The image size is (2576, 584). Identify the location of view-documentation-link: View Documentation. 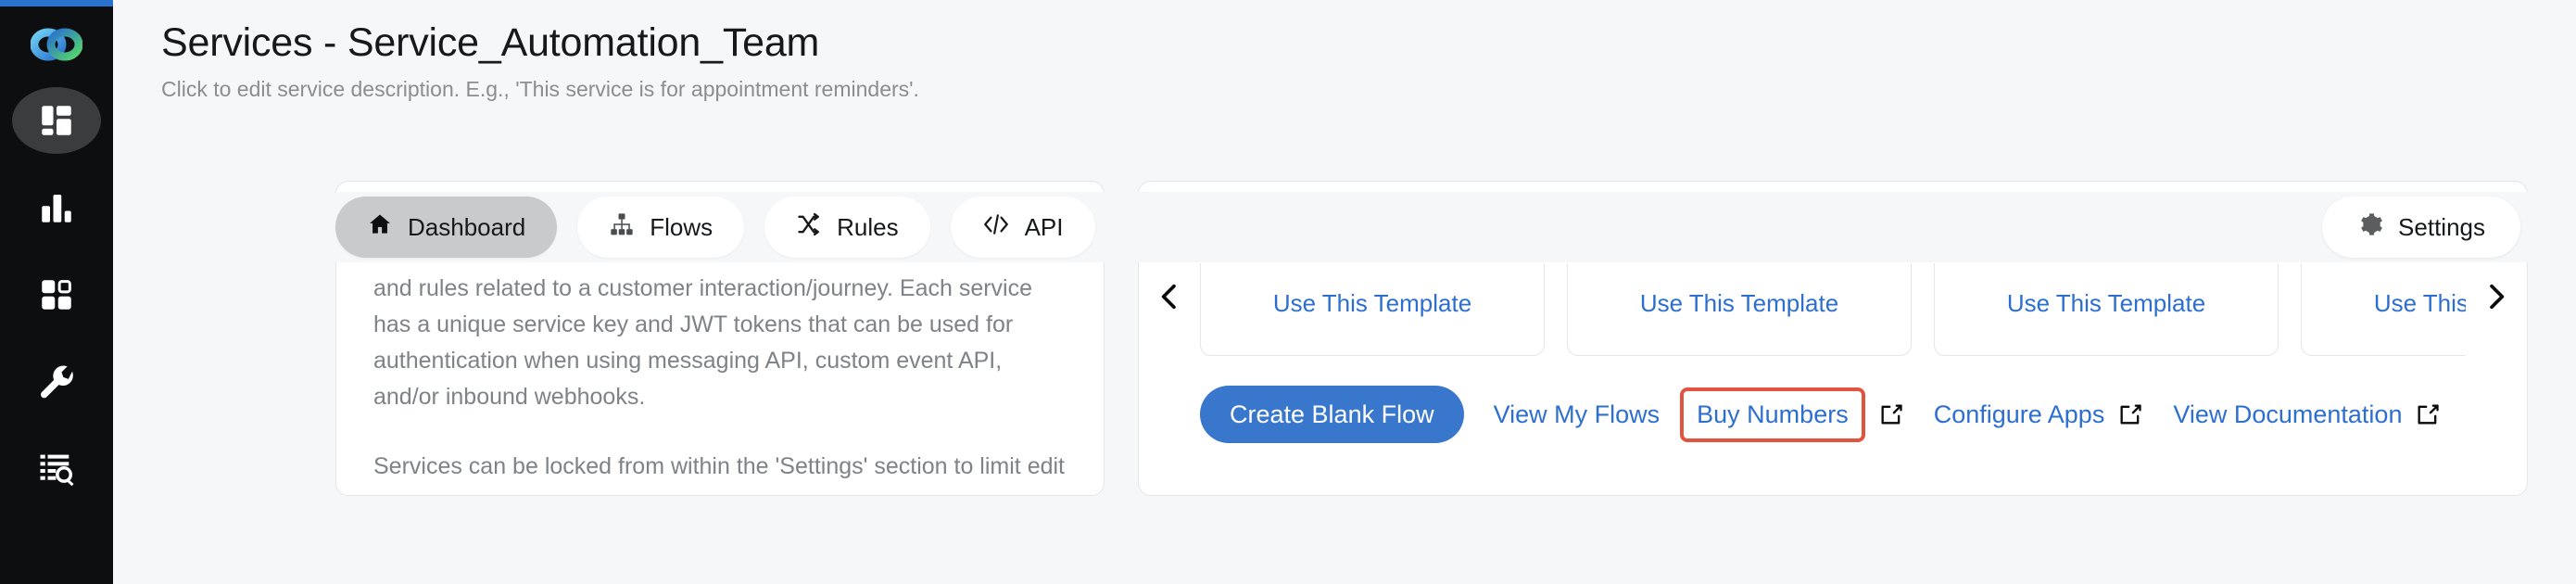
(2287, 414).